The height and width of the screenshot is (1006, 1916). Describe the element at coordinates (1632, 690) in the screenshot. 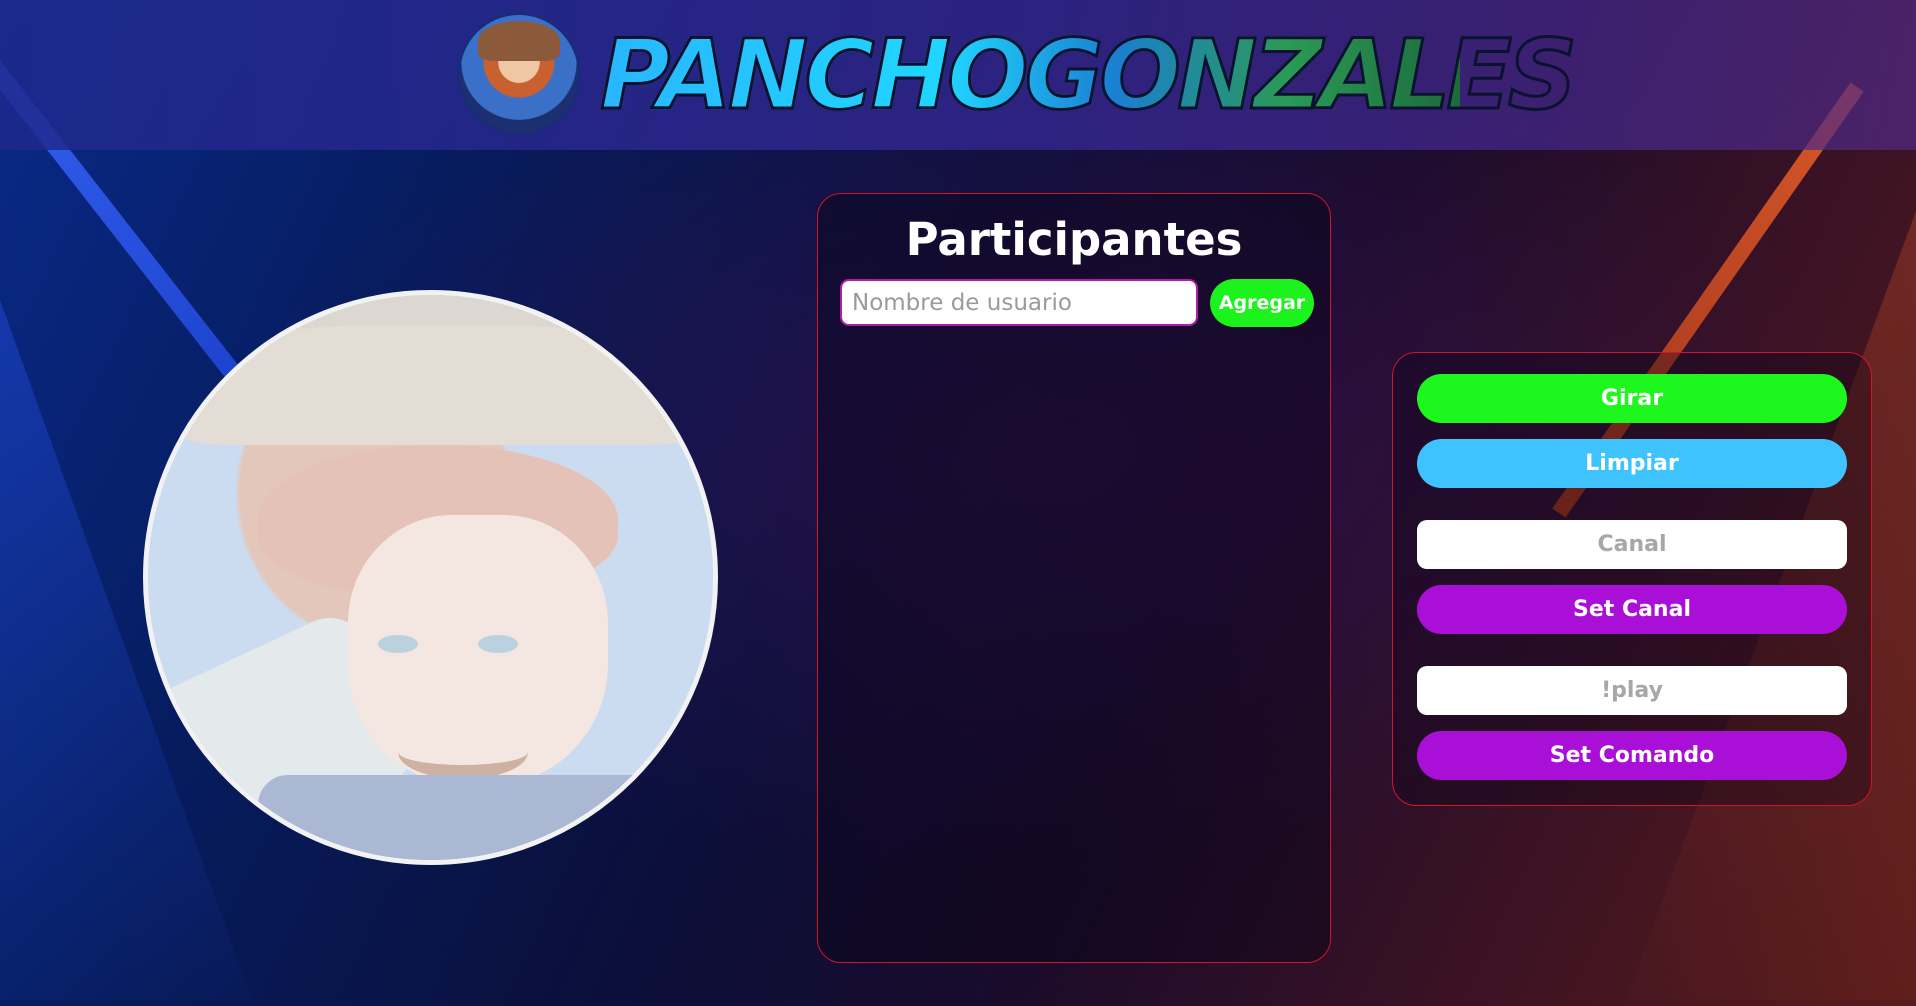

I see `command-input` at that location.